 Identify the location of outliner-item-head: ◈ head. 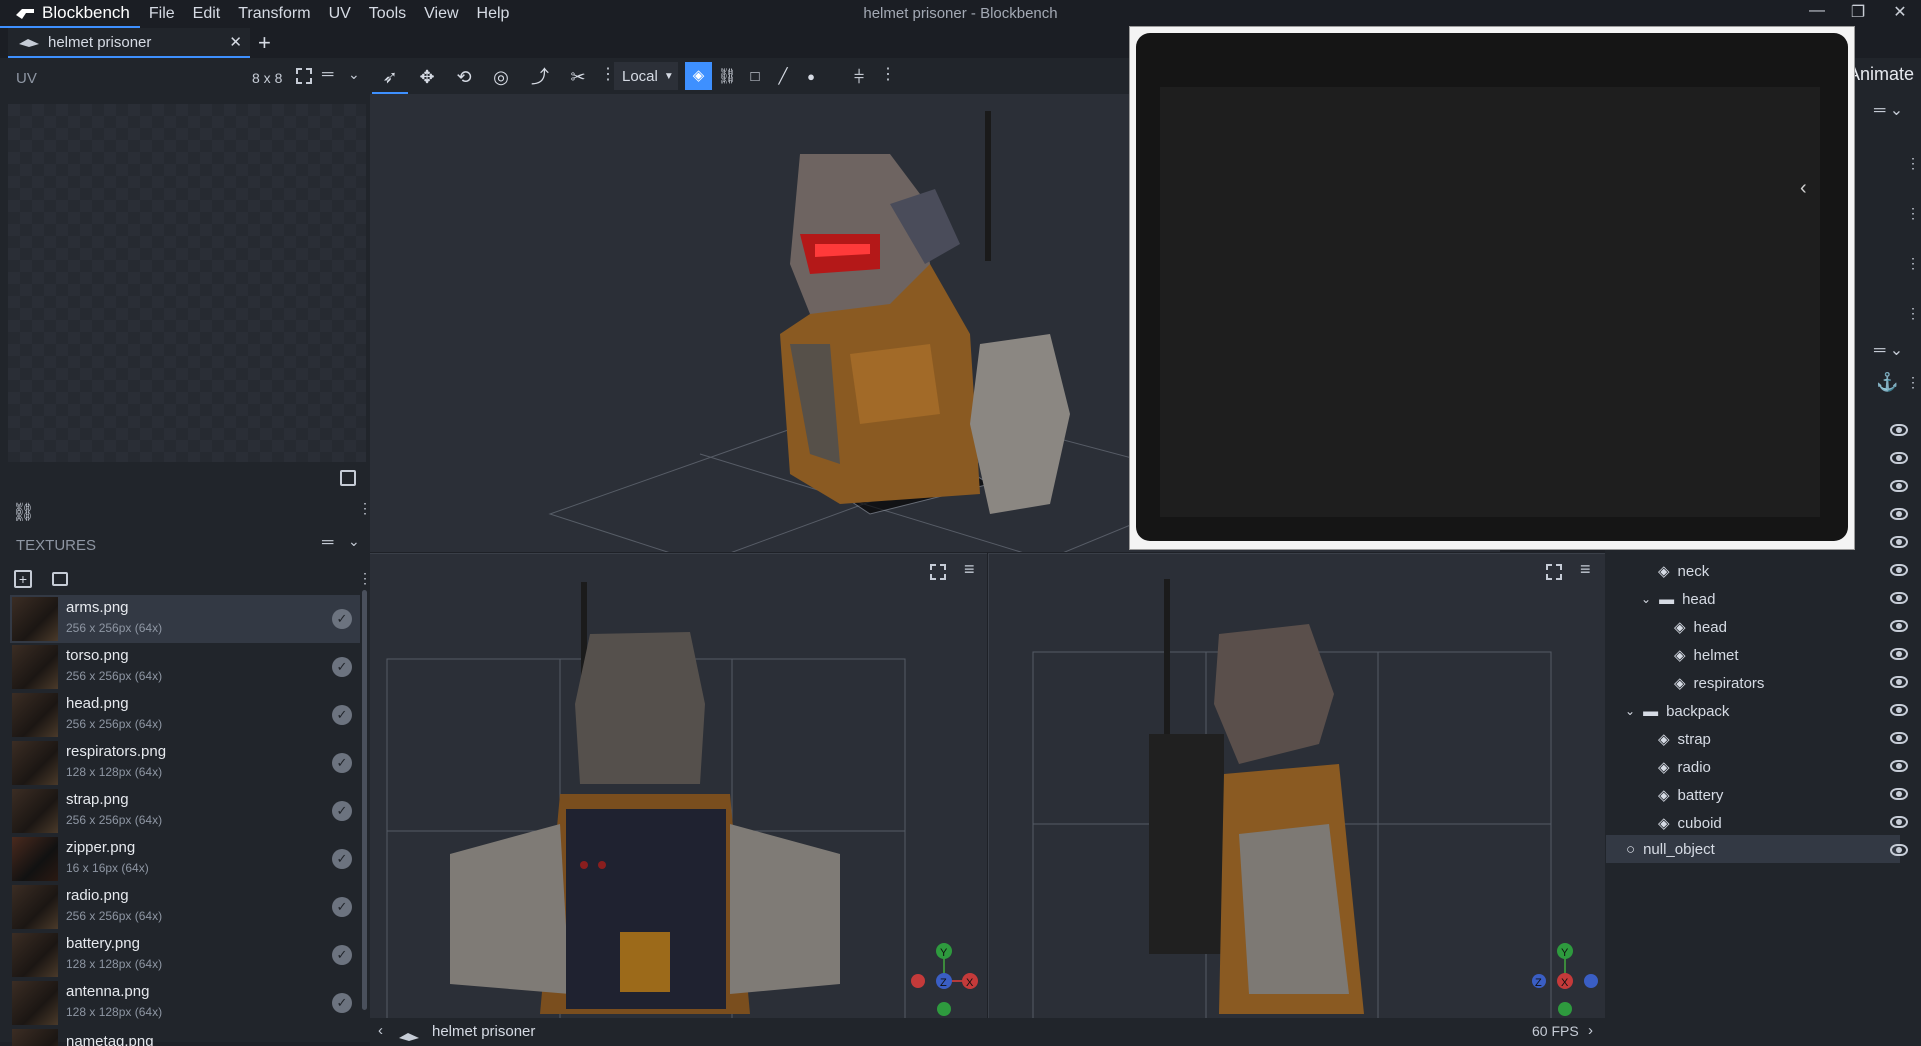
(1700, 627).